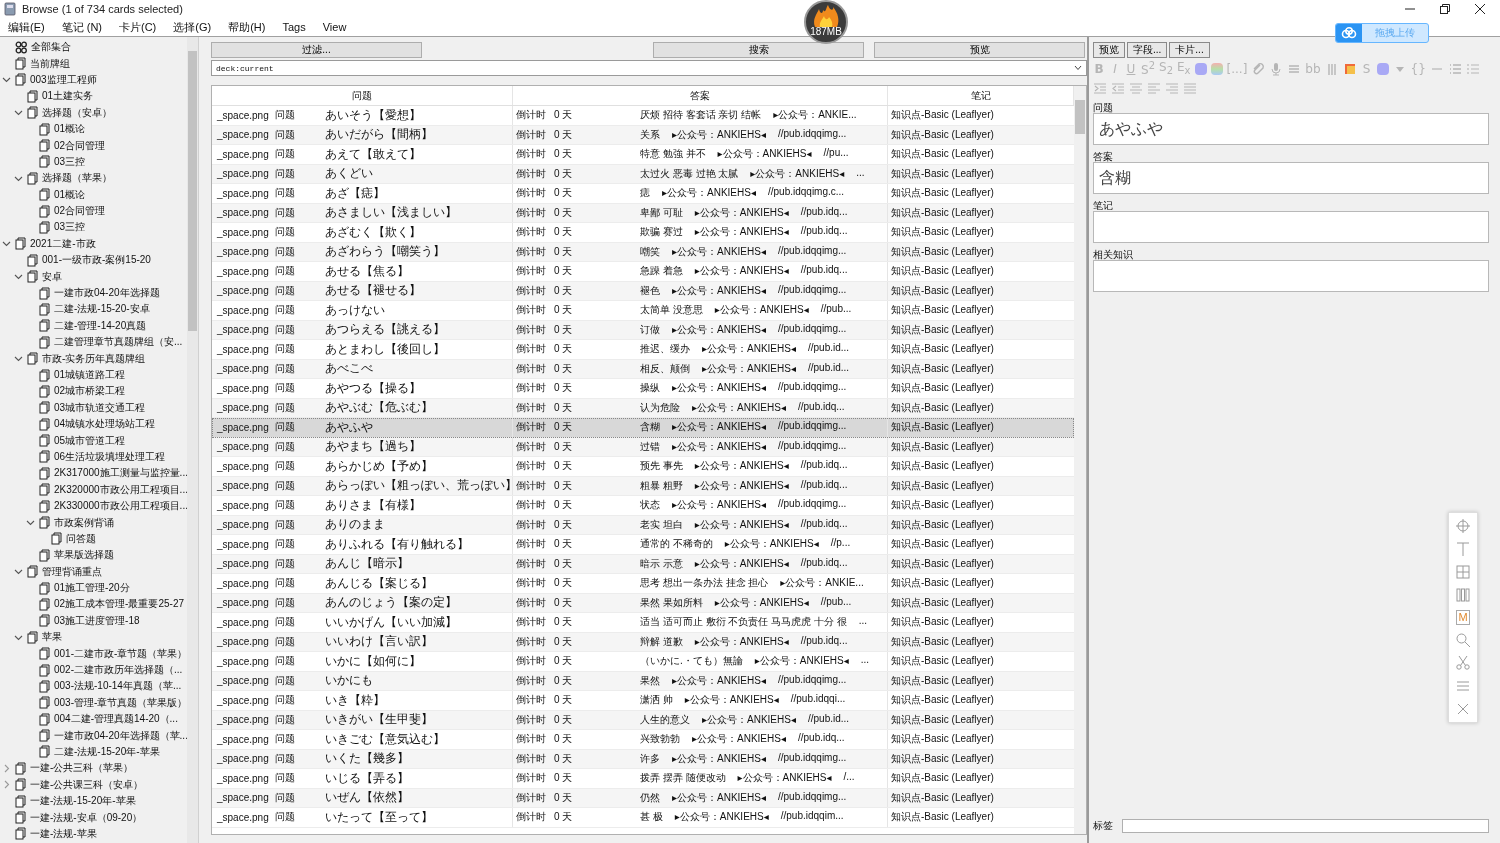 The image size is (1500, 843). What do you see at coordinates (77, 178) in the screenshot?
I see `deck-item: 选择题（苹果）` at bounding box center [77, 178].